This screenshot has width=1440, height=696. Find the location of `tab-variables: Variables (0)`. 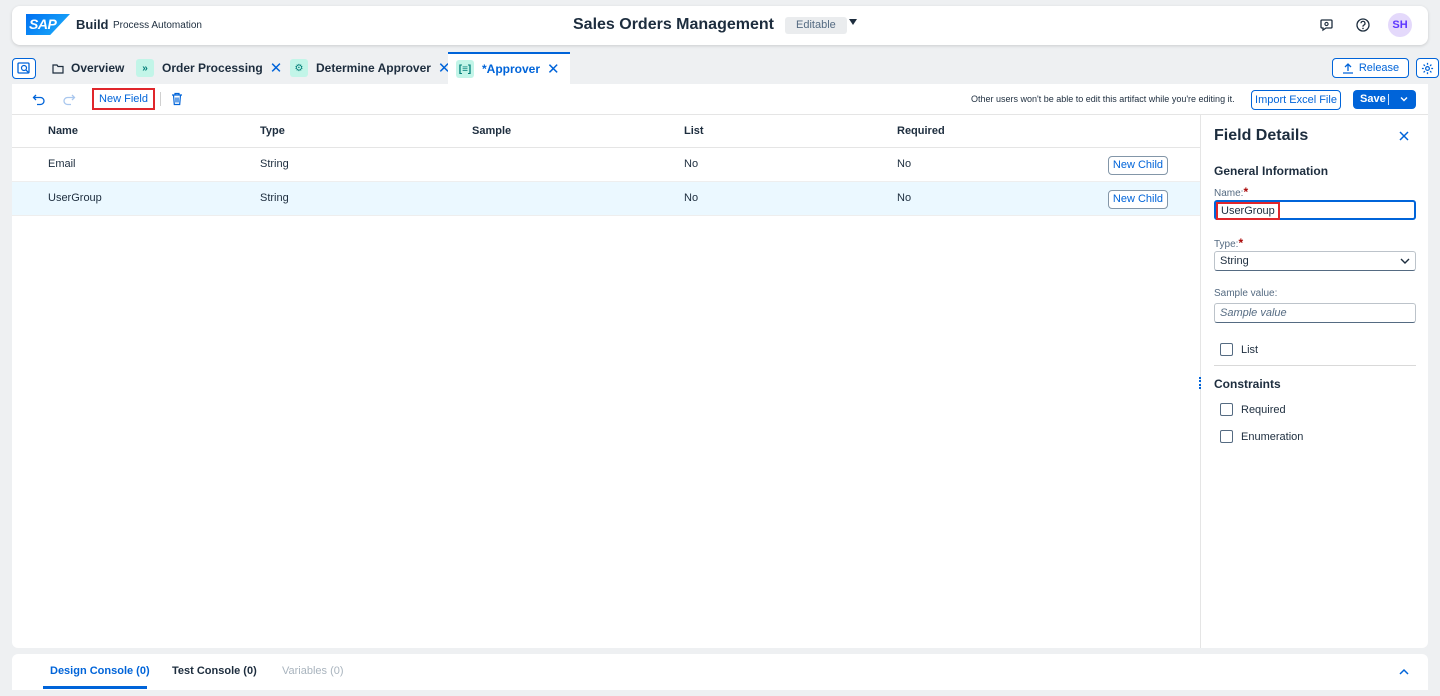

tab-variables: Variables (0) is located at coordinates (313, 671).